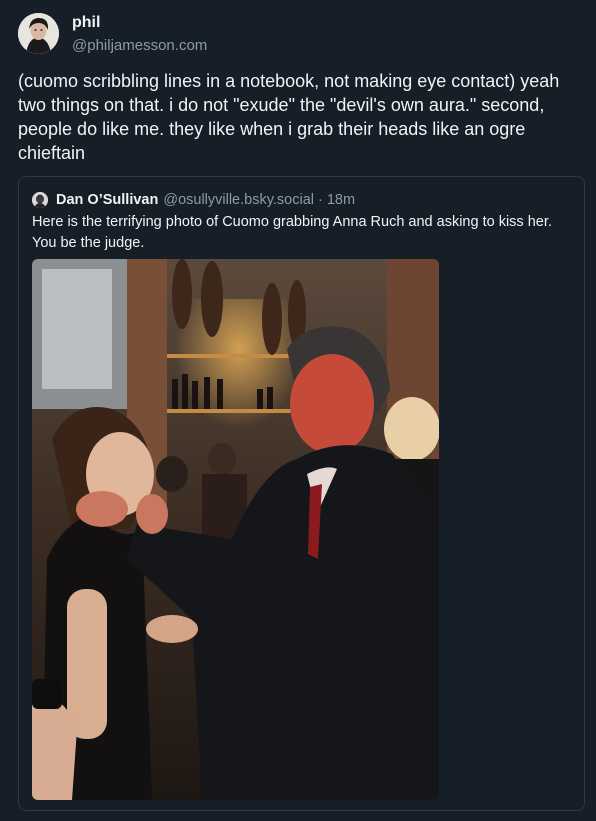  What do you see at coordinates (139, 45) in the screenshot?
I see `author-handle: @philjamesson.com` at bounding box center [139, 45].